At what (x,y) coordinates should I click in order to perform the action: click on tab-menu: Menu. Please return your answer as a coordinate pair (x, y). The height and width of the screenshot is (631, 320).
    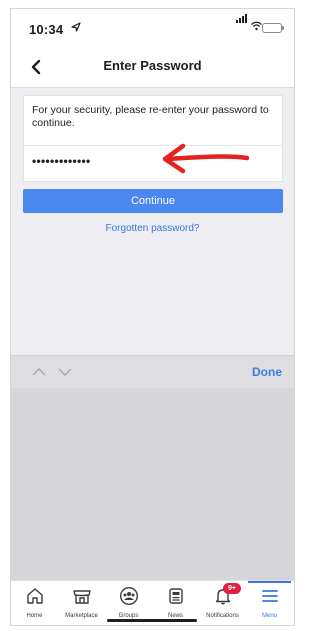
    Looking at the image, I should click on (269, 603).